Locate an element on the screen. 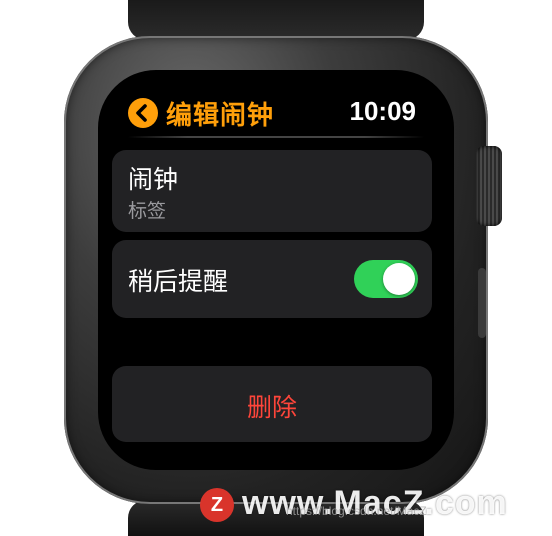  page-title: 编辑闹钟 is located at coordinates (220, 113).